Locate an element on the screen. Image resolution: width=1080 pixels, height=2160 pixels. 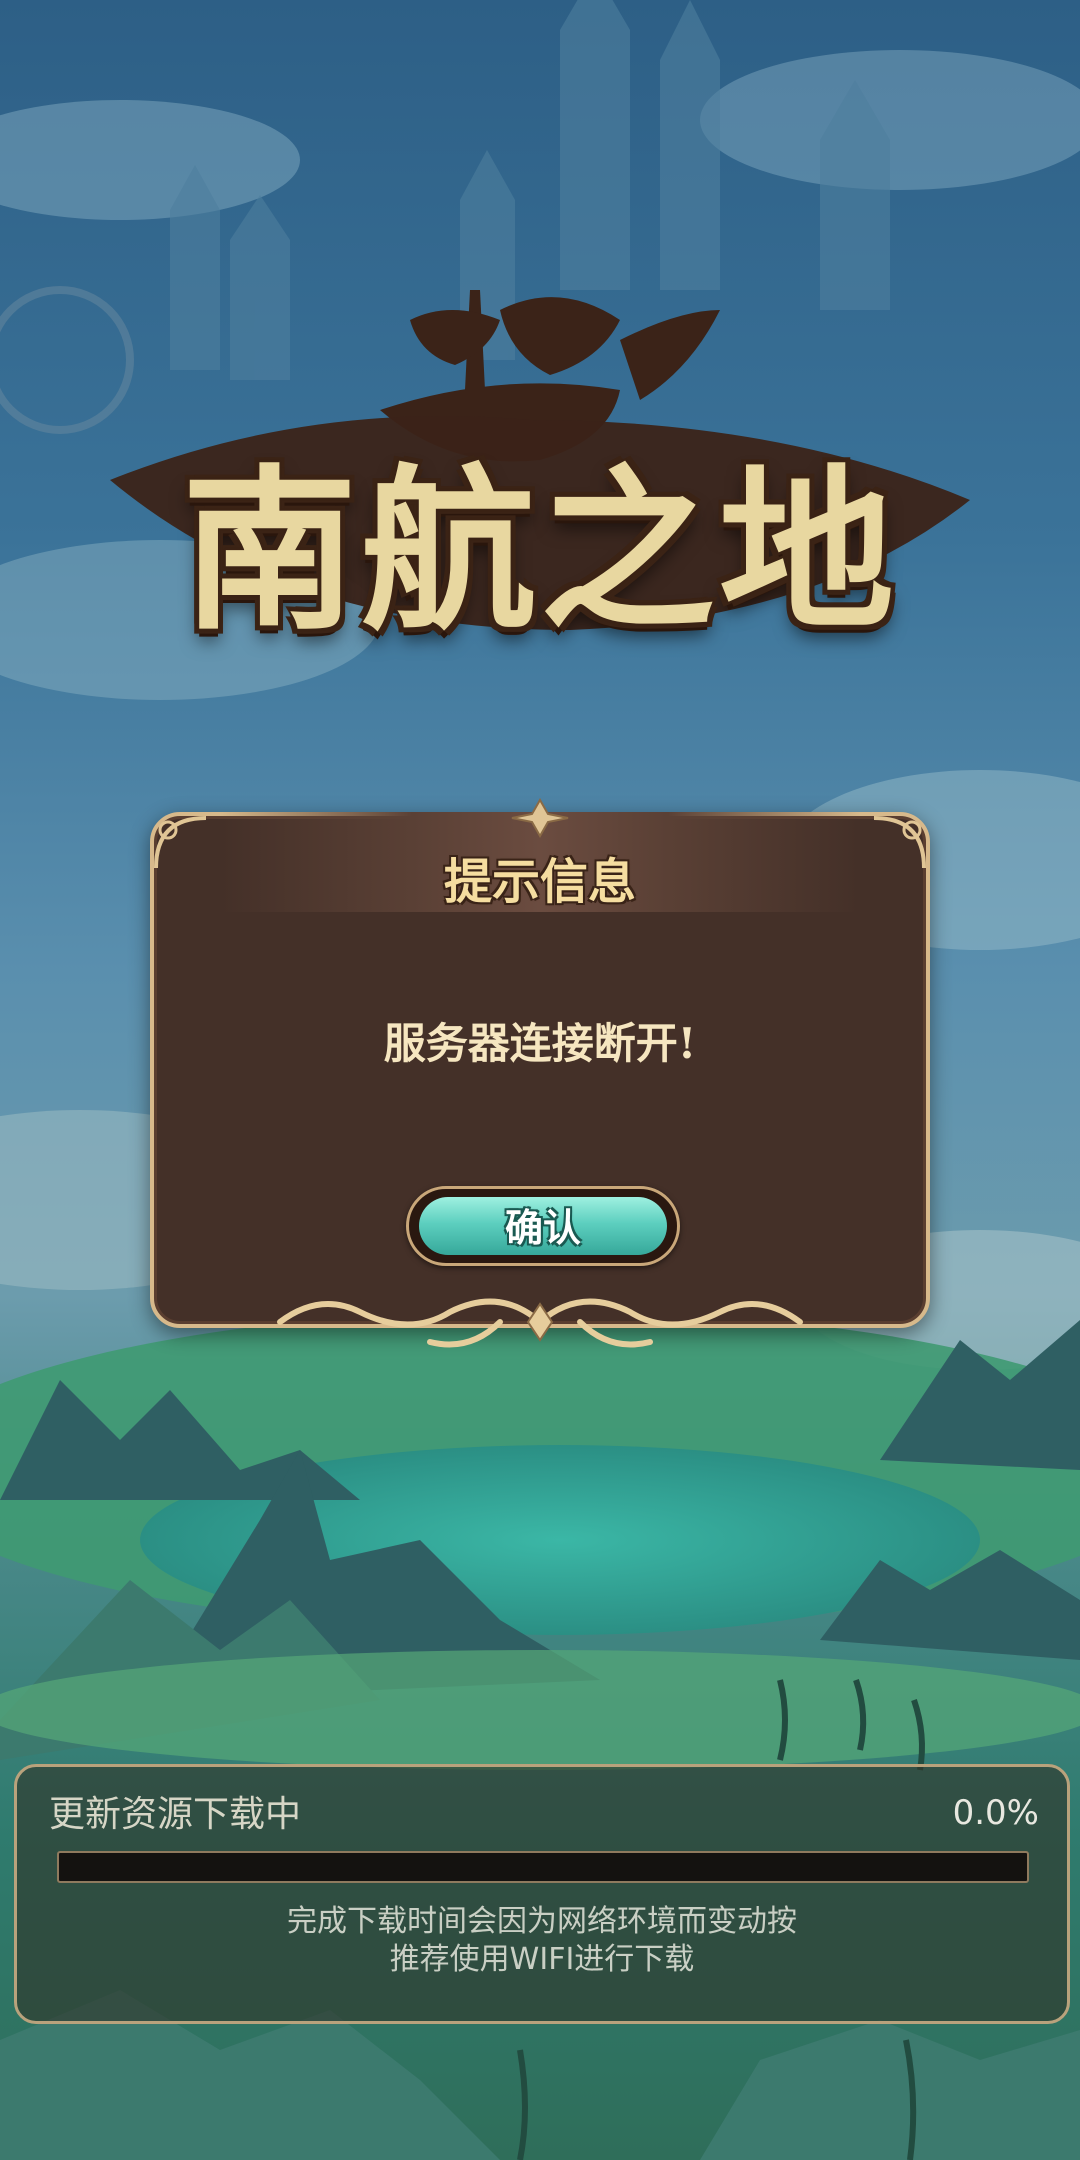
download-progress-bar is located at coordinates (543, 1867).